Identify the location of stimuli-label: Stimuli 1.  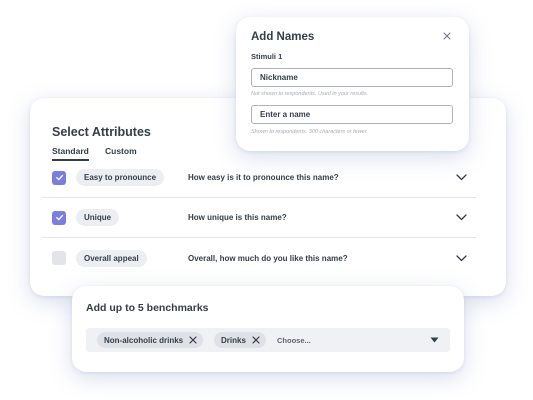
(267, 56).